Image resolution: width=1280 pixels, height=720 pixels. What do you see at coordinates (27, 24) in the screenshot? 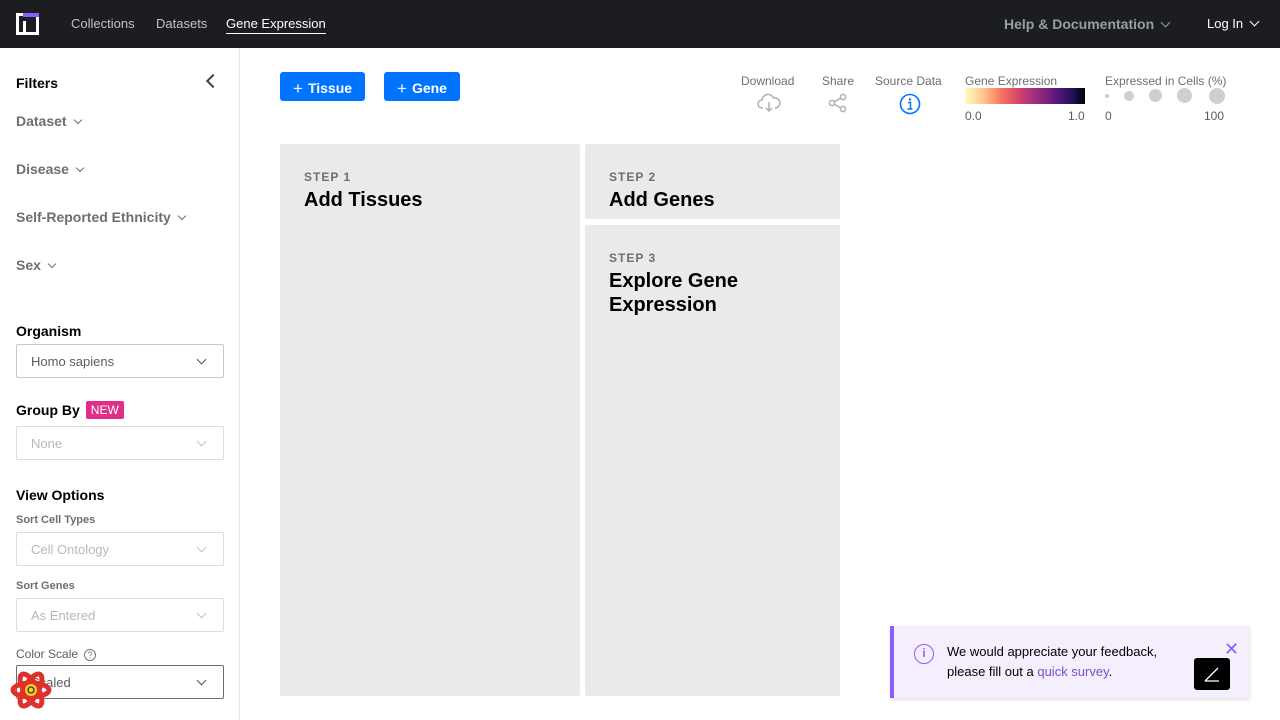
I see `logo-icon` at bounding box center [27, 24].